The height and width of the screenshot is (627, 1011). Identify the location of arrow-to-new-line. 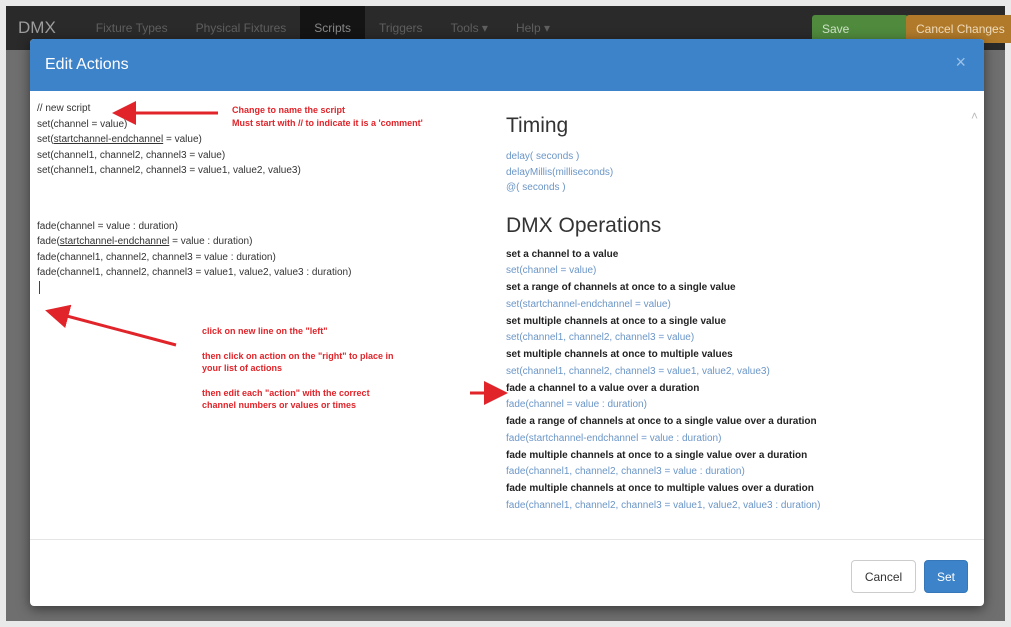
(111, 325).